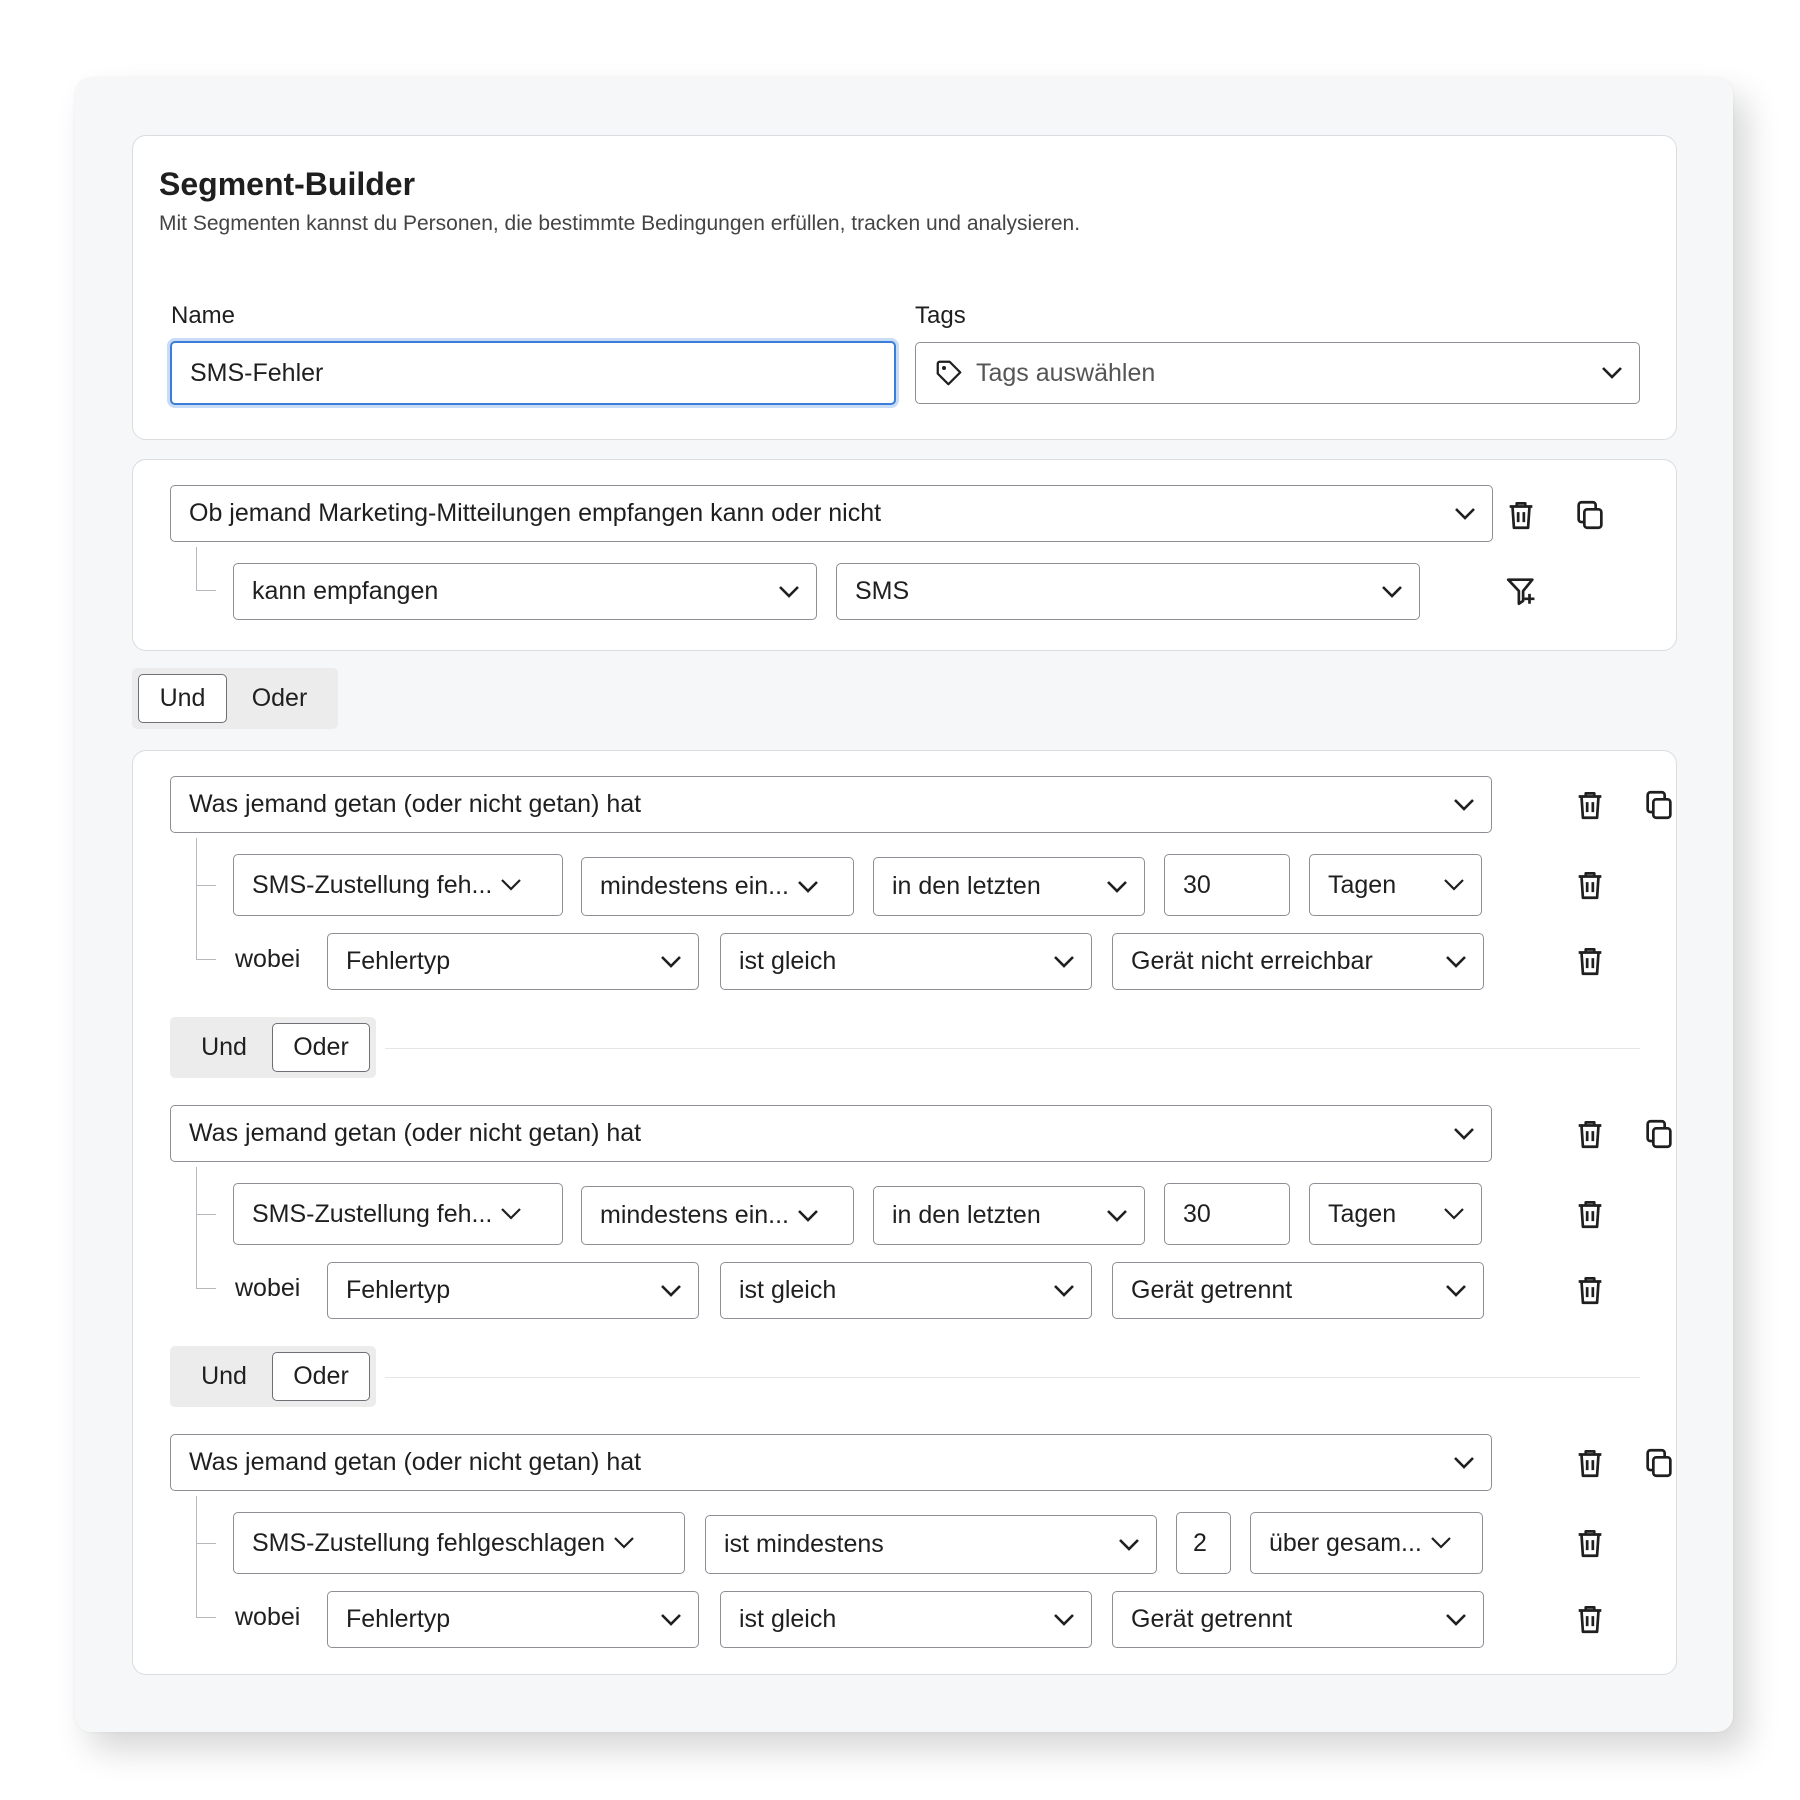 This screenshot has width=1800, height=1800. I want to click on channel-select: SMS, so click(1128, 591).